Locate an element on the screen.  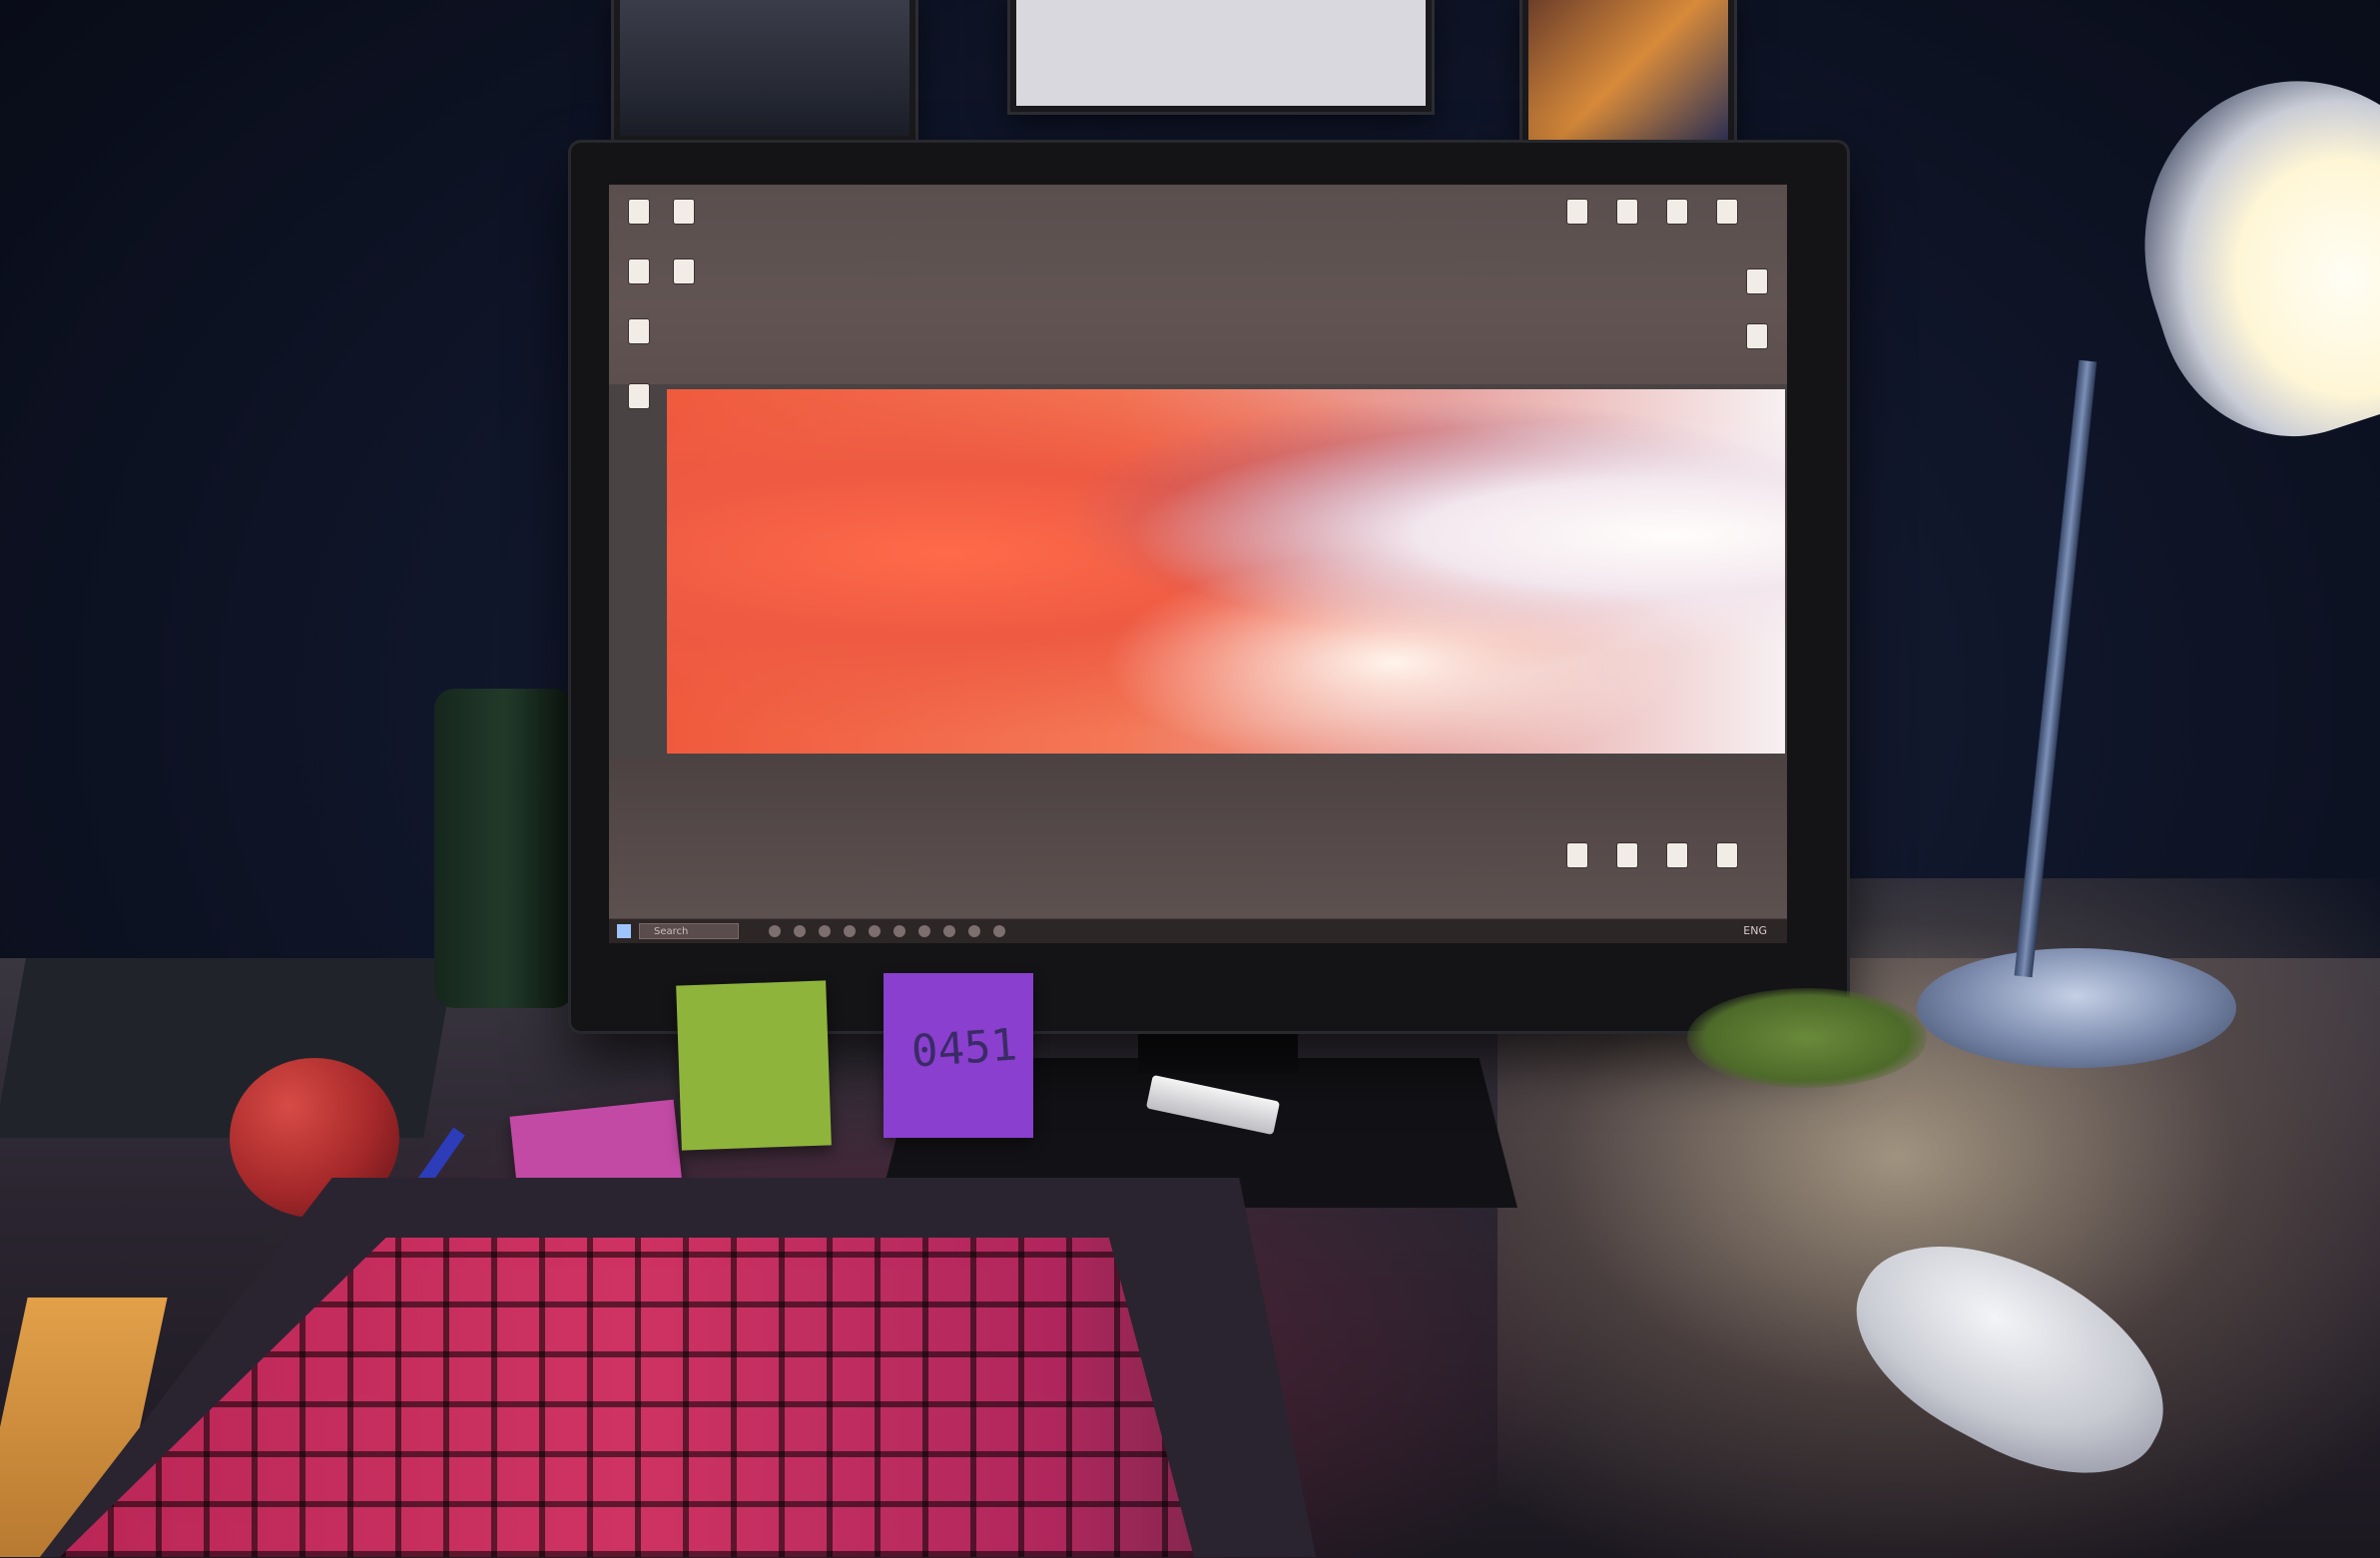
green-sticky-note is located at coordinates (754, 1065).